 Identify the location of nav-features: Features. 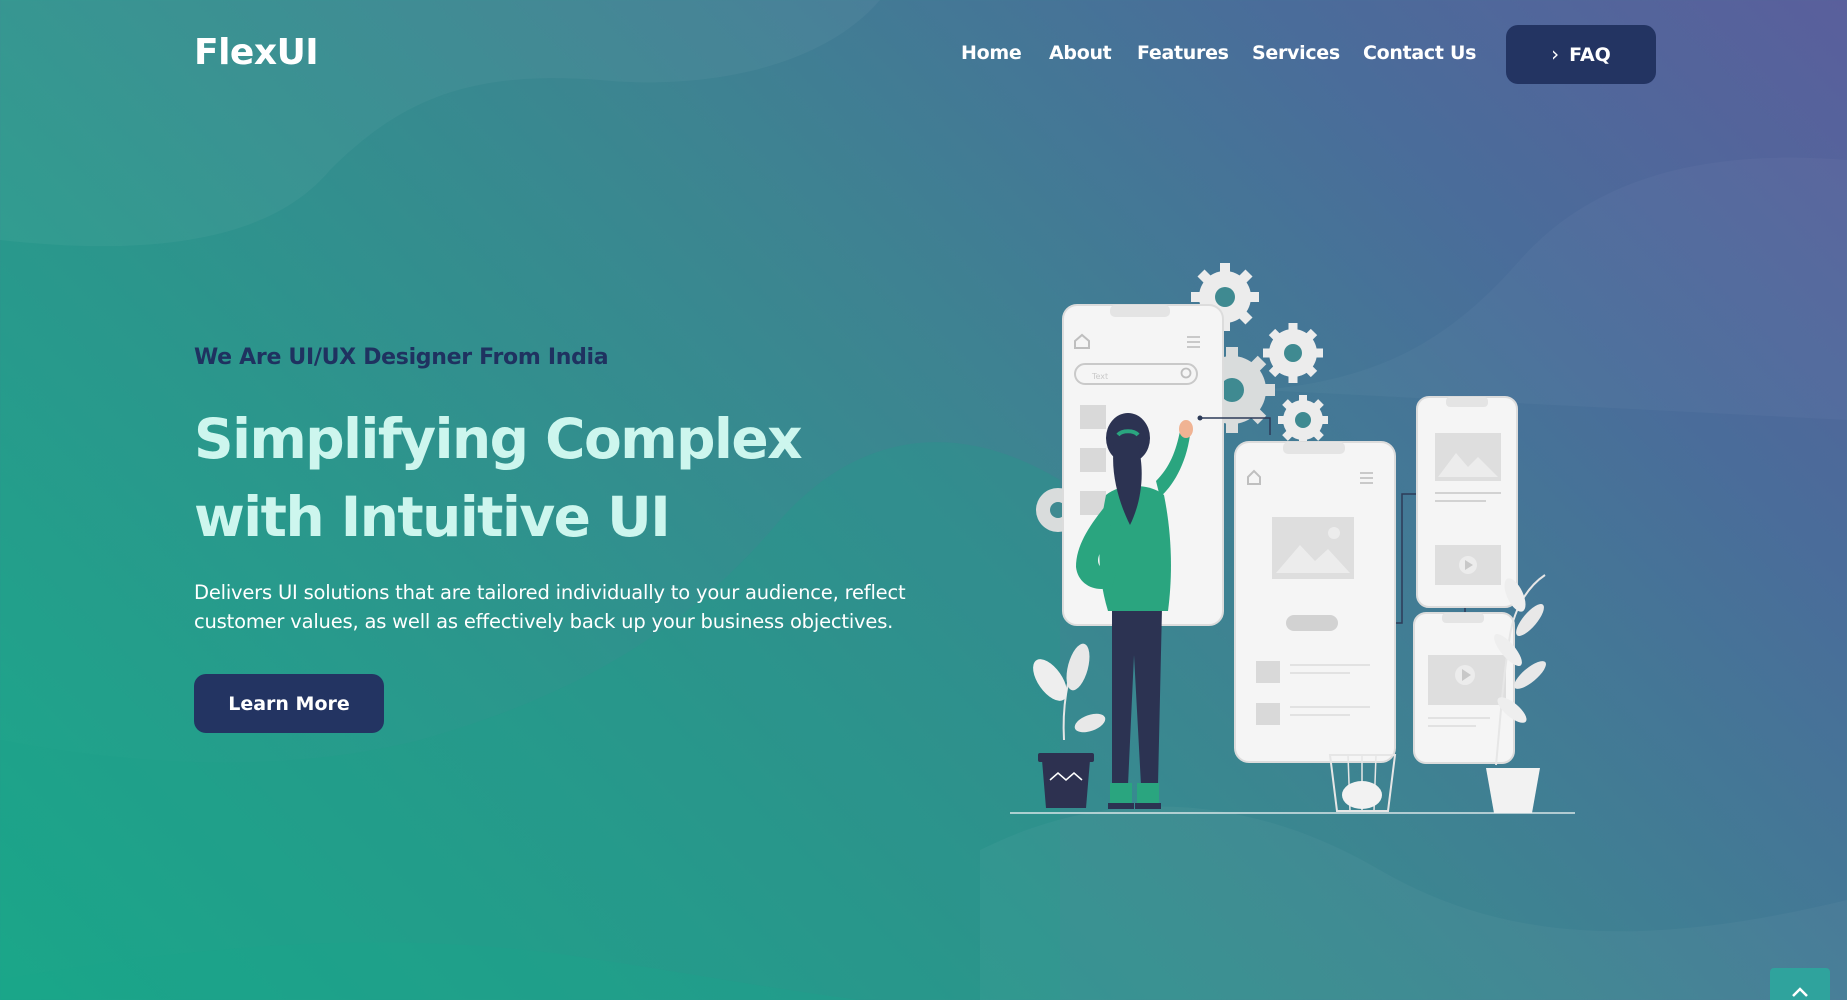
(1183, 53).